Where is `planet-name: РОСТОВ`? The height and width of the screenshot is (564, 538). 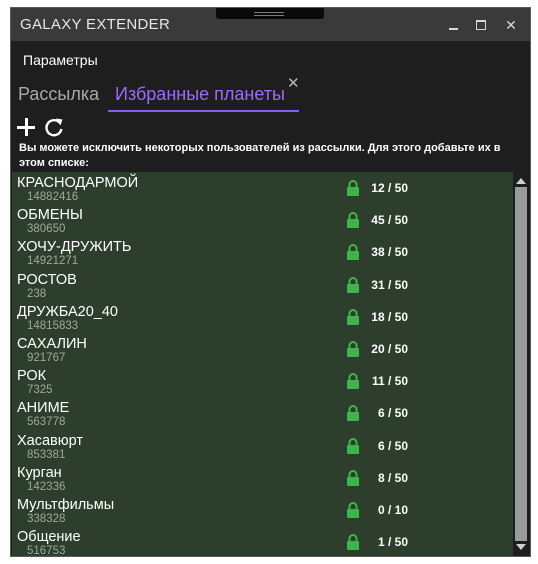
planet-name: РОСТОВ is located at coordinates (47, 279).